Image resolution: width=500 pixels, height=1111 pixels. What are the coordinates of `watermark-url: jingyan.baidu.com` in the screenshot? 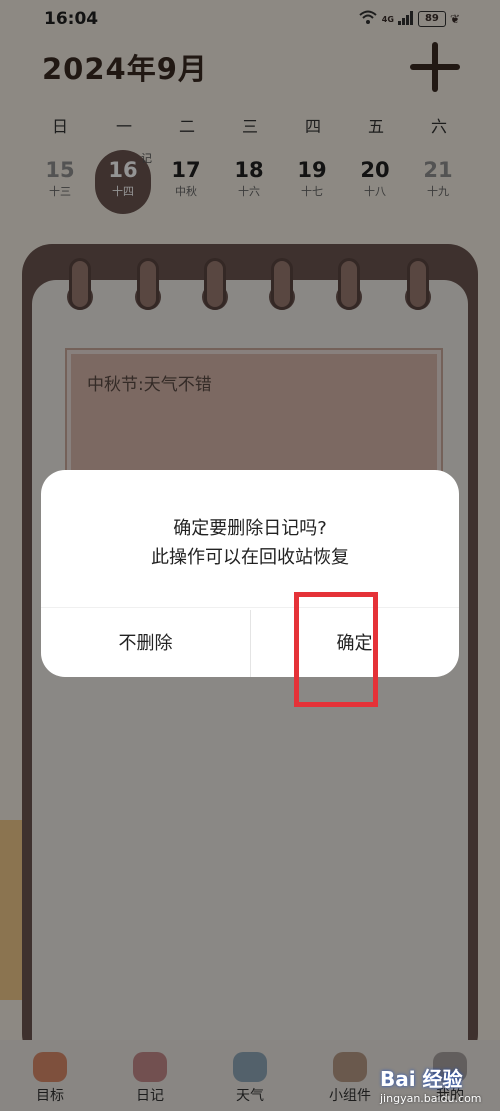 It's located at (431, 1098).